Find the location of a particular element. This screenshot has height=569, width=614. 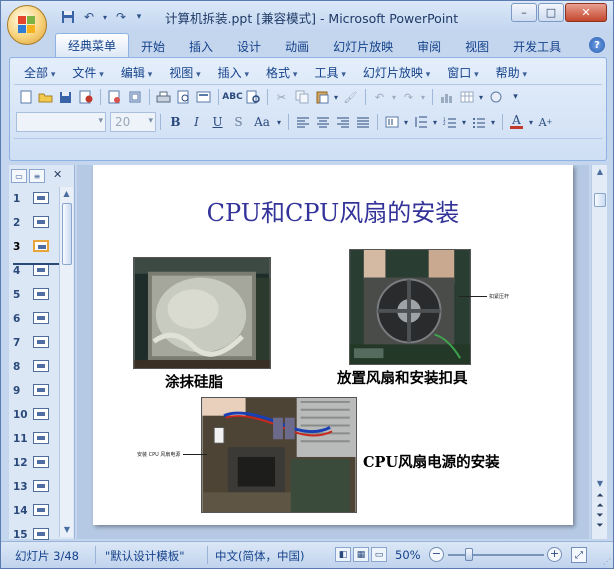

numbering-icon: 12 is located at coordinates (449, 122).